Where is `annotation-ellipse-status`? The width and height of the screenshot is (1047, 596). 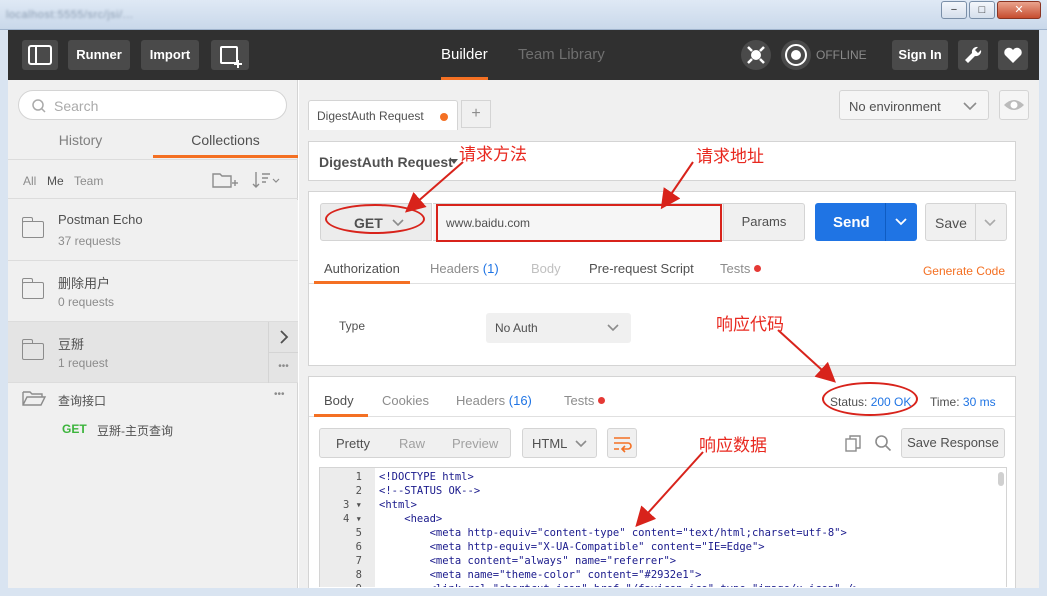
annotation-ellipse-status is located at coordinates (870, 399).